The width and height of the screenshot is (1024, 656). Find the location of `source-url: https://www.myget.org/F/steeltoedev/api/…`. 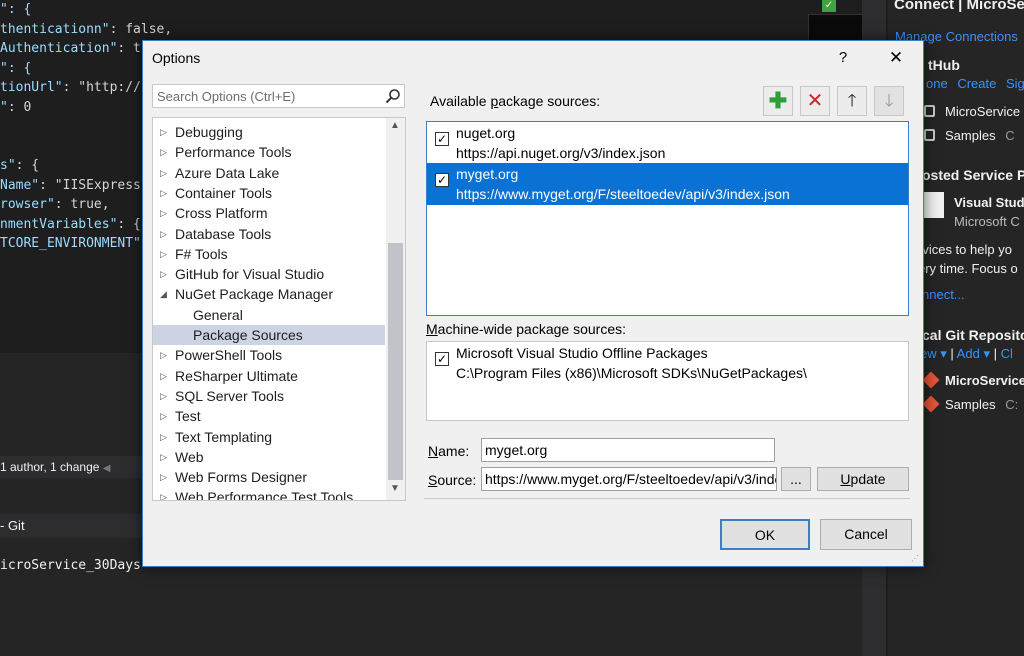

source-url: https://www.myget.org/F/steeltoedev/api/… is located at coordinates (623, 194).